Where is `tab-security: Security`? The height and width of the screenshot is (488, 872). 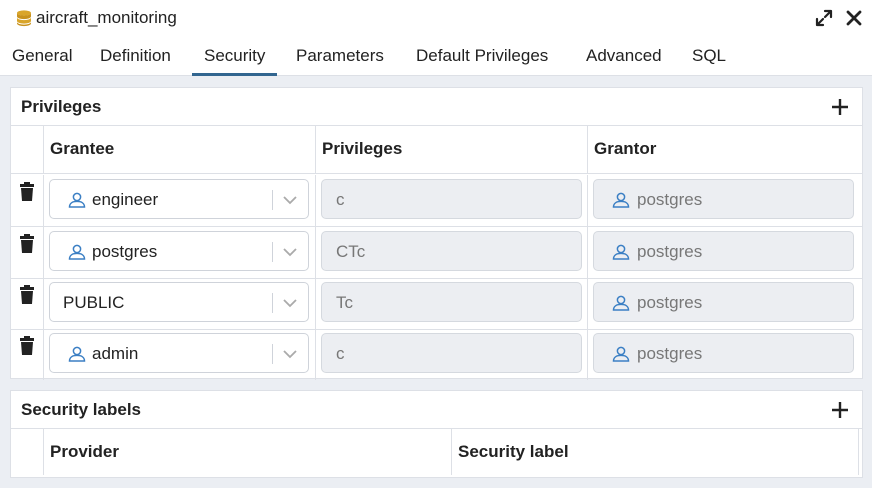 tab-security: Security is located at coordinates (235, 56).